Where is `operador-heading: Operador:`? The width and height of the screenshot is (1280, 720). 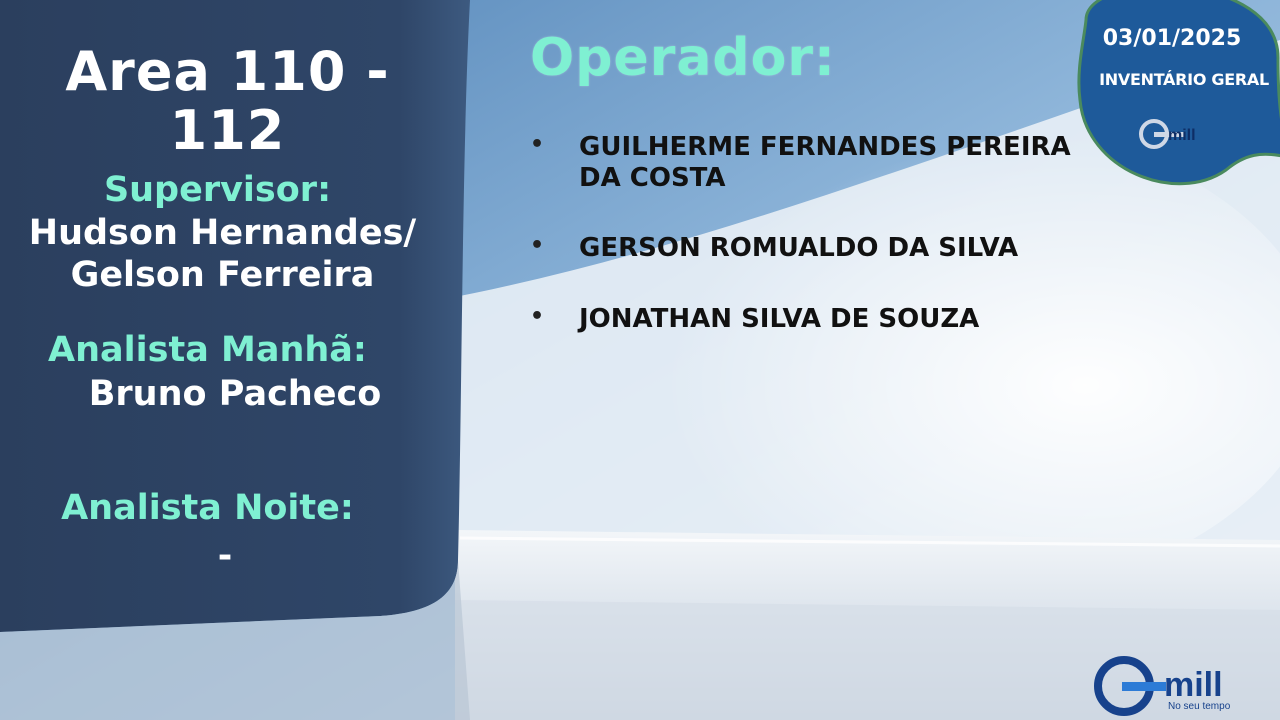
operador-heading: Operador: is located at coordinates (683, 58).